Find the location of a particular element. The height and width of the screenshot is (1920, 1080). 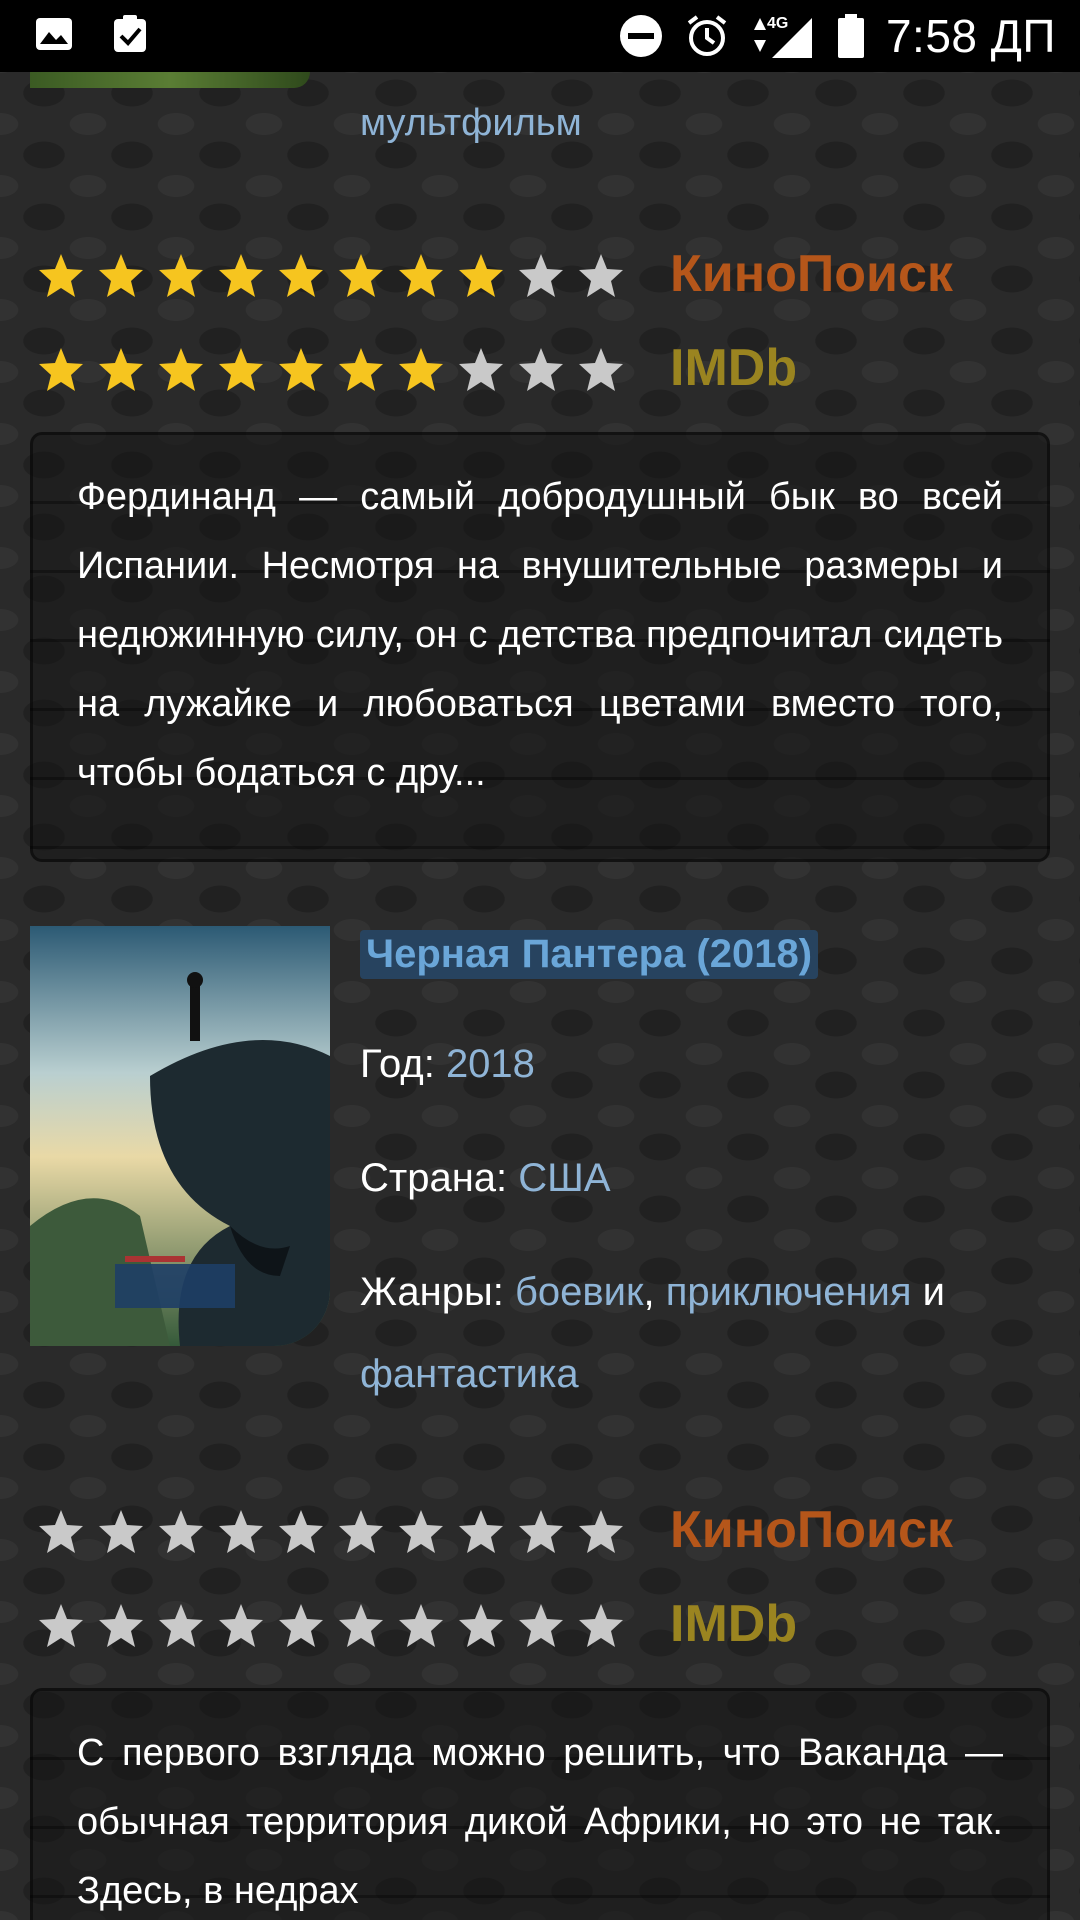

do-not-disturb-icon is located at coordinates (640, 36).